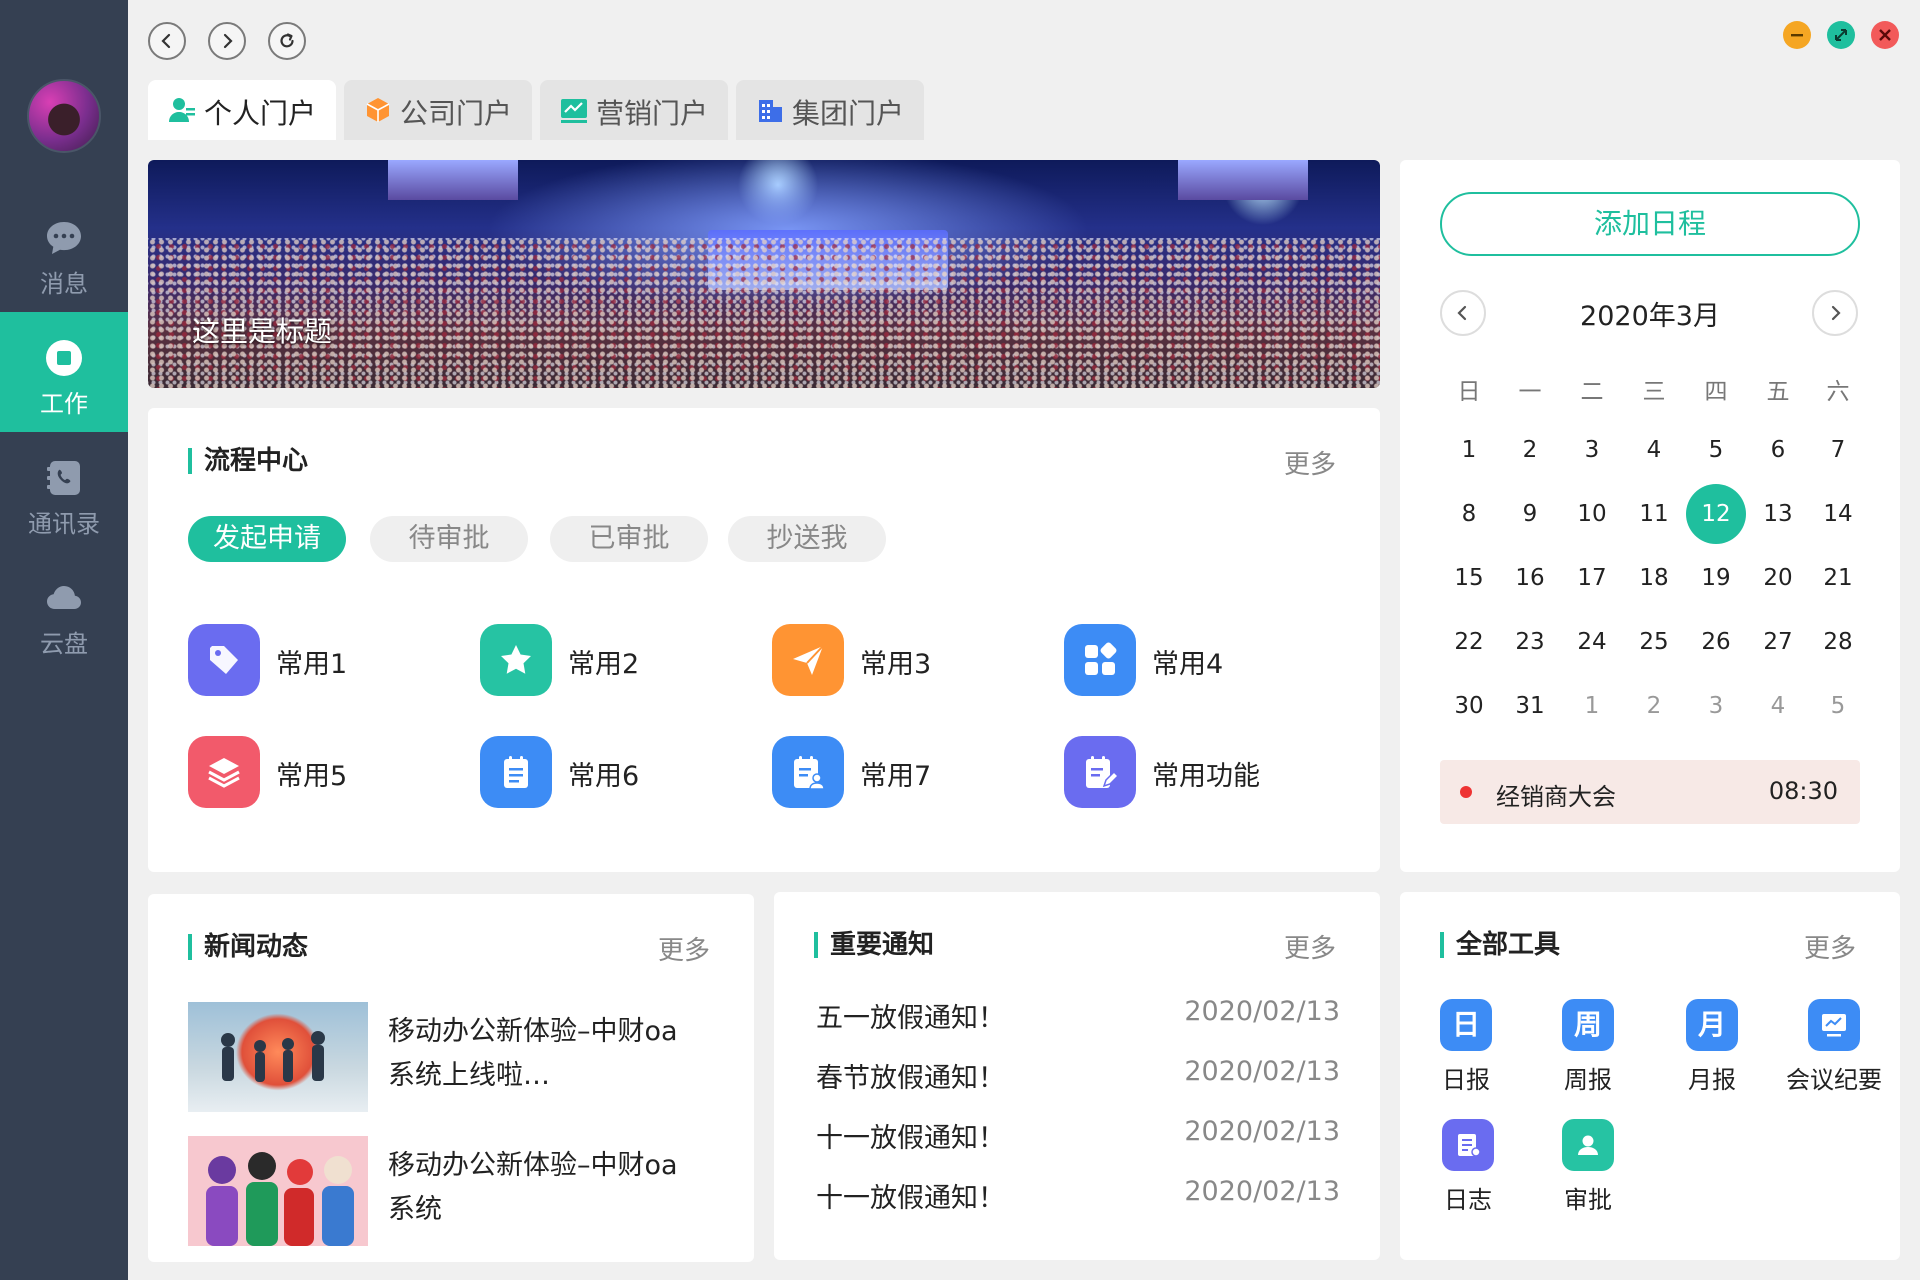 The image size is (1920, 1280). What do you see at coordinates (910, 1075) in the screenshot?
I see `notice-item-title: 春节放假通知！` at bounding box center [910, 1075].